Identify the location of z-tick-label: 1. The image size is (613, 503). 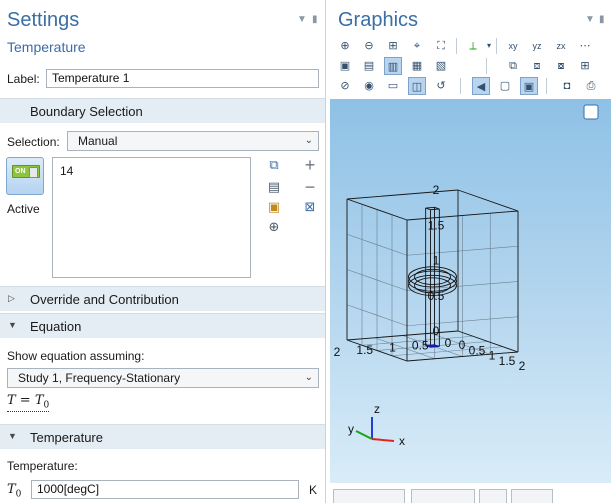
(436, 261).